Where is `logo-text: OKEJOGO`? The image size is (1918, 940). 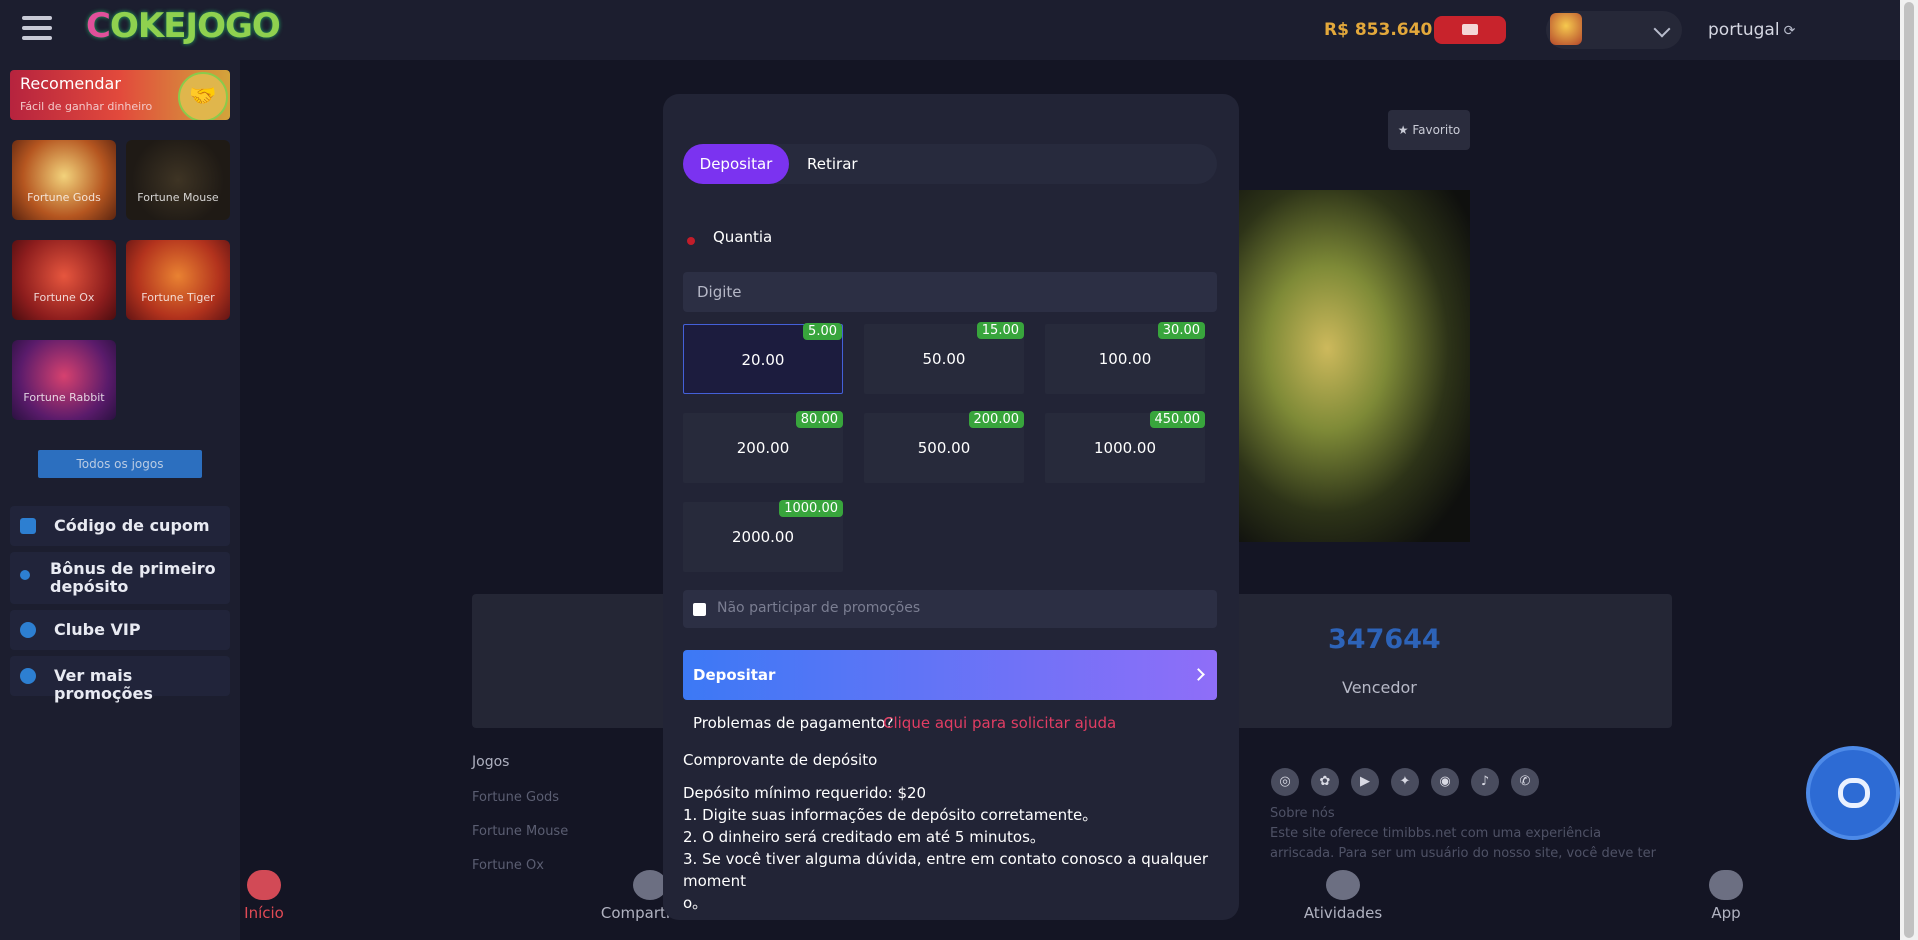
logo-text: OKEJOGO is located at coordinates (195, 26).